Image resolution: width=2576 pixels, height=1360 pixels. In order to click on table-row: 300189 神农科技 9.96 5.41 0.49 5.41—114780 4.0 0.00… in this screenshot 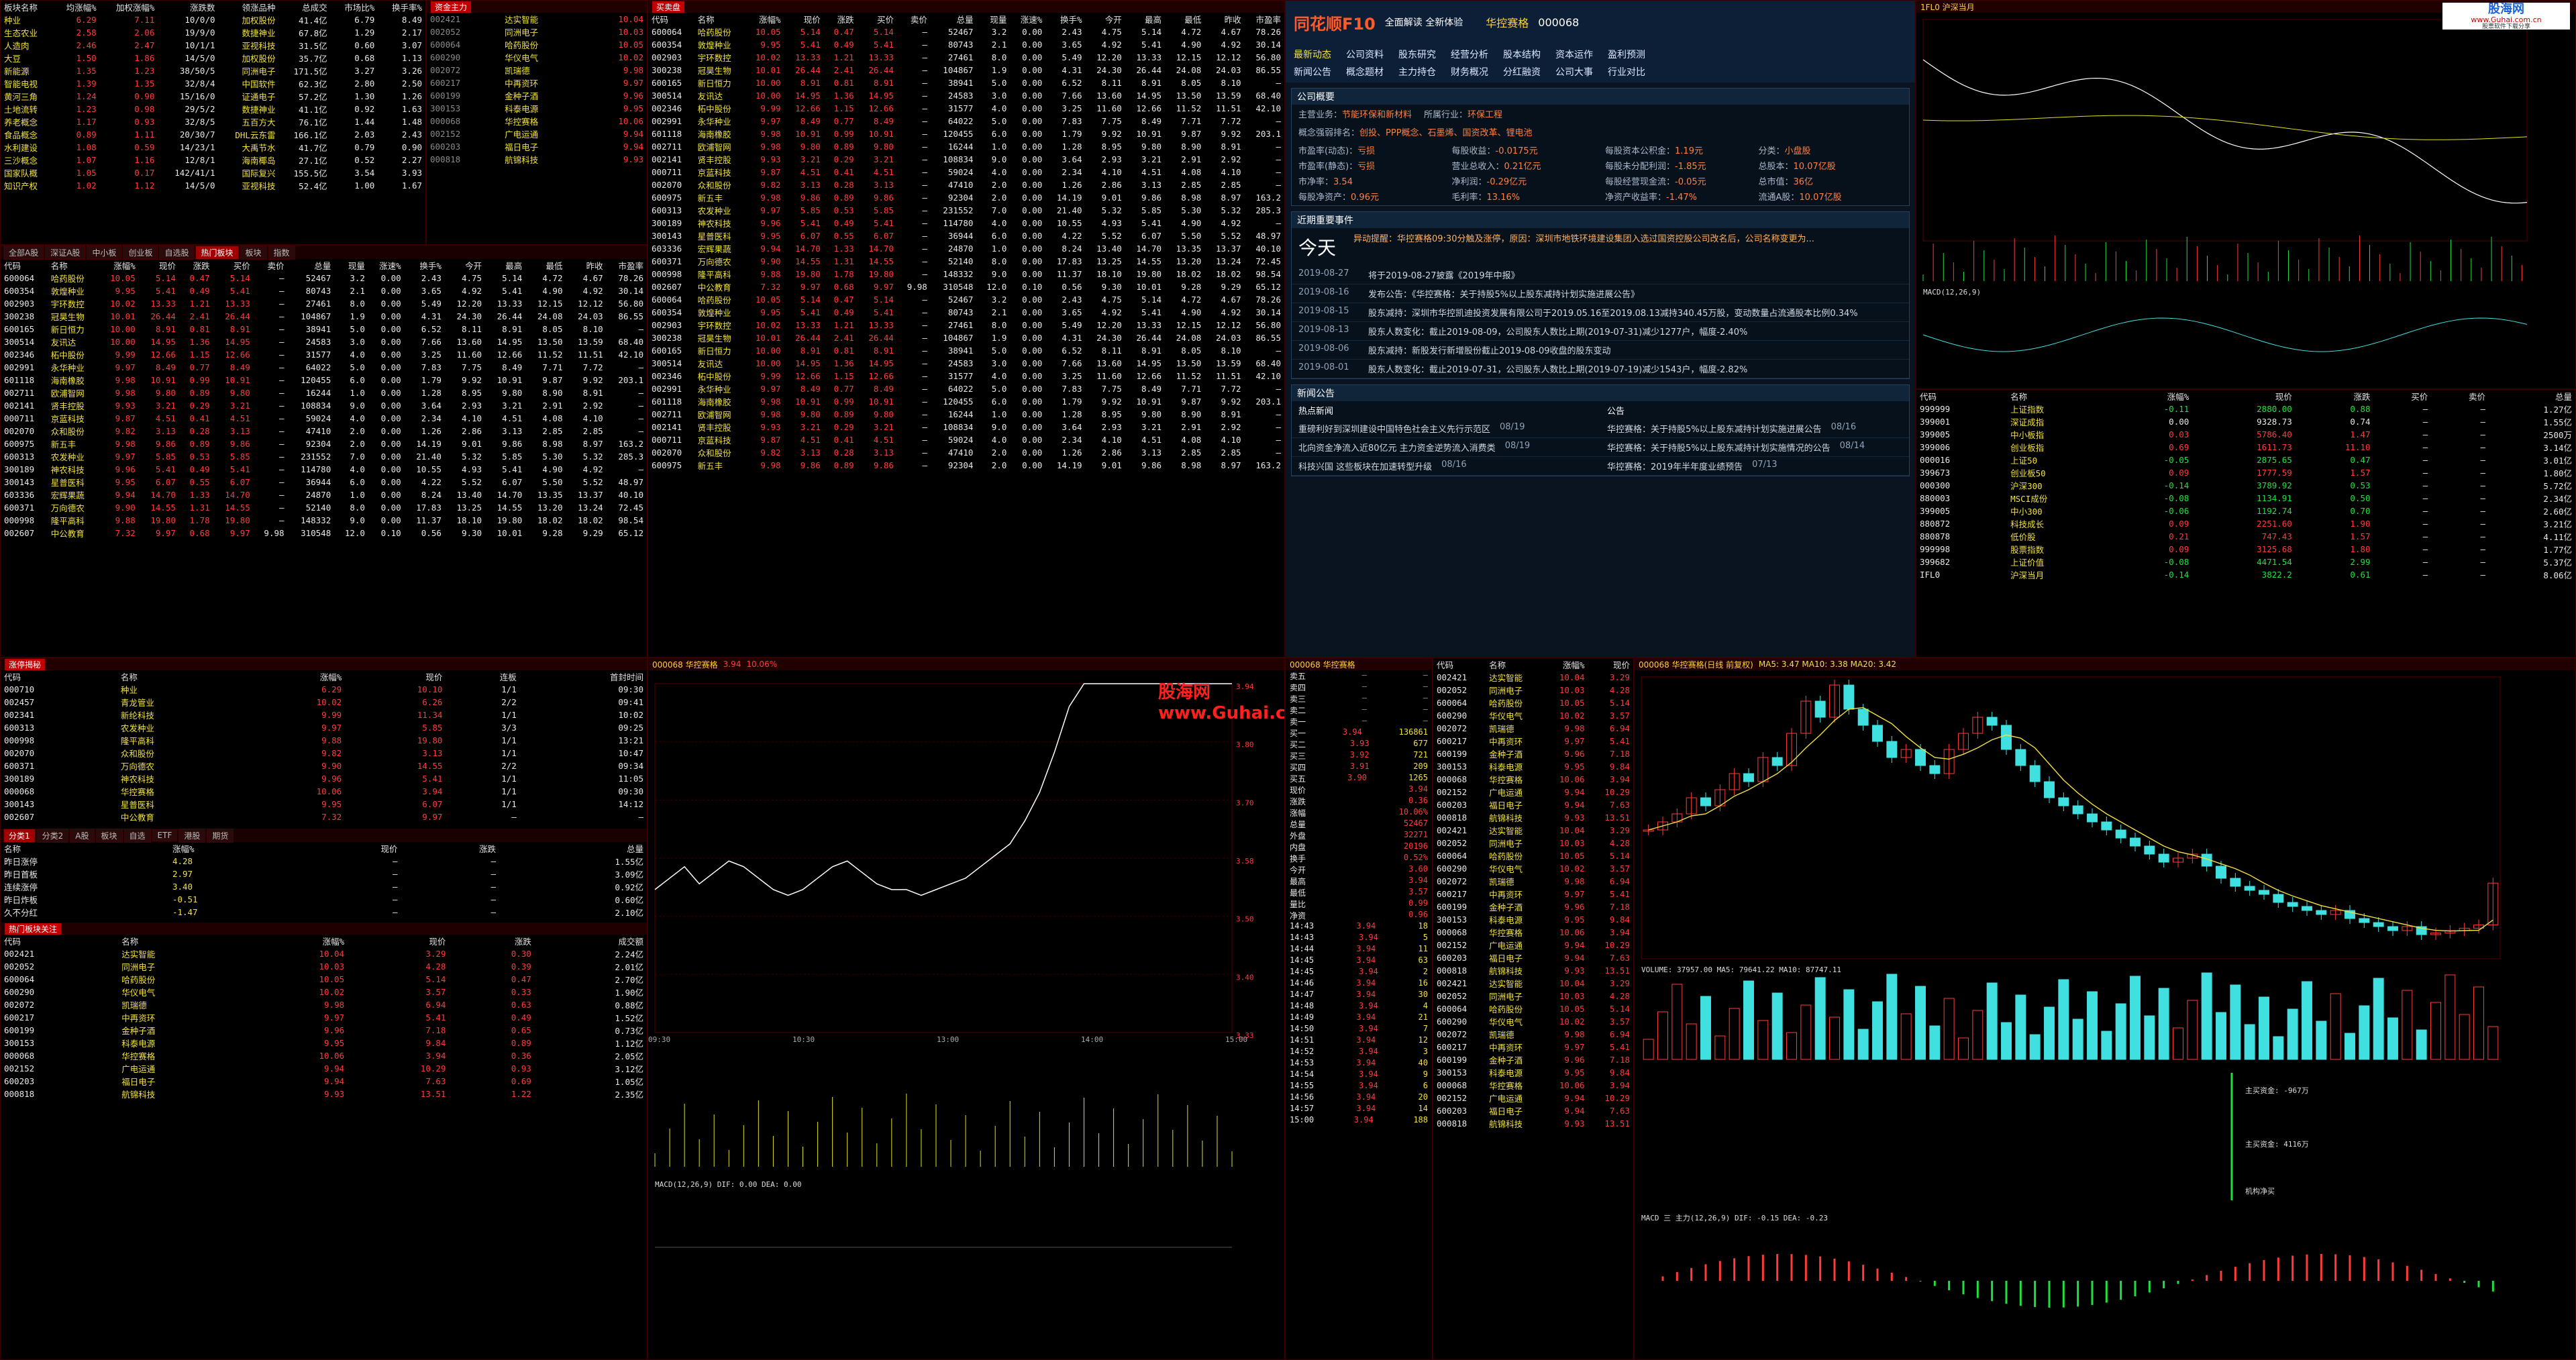, I will do `click(324, 469)`.